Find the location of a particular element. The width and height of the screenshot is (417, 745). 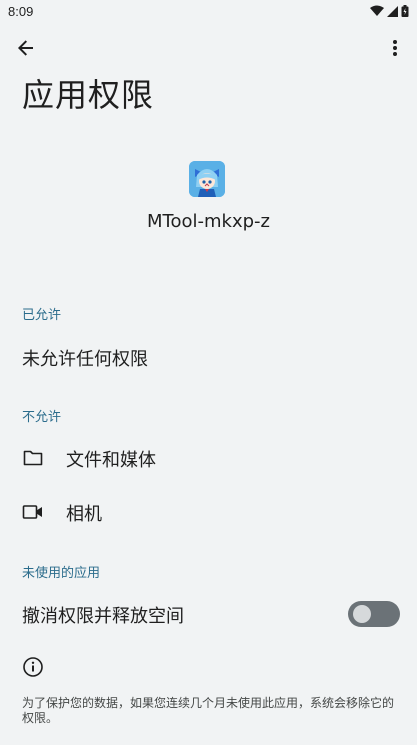

allowed-empty-text: 未允许任何权限 is located at coordinates (85, 359).